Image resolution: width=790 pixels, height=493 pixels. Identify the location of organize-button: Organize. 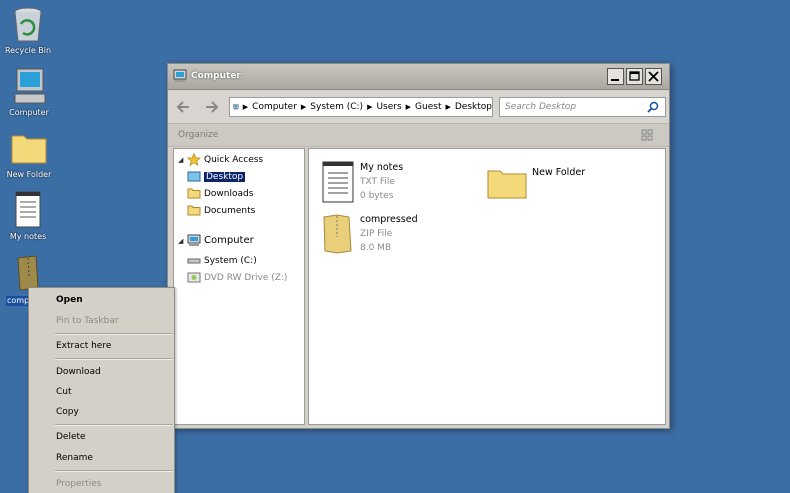
(198, 135).